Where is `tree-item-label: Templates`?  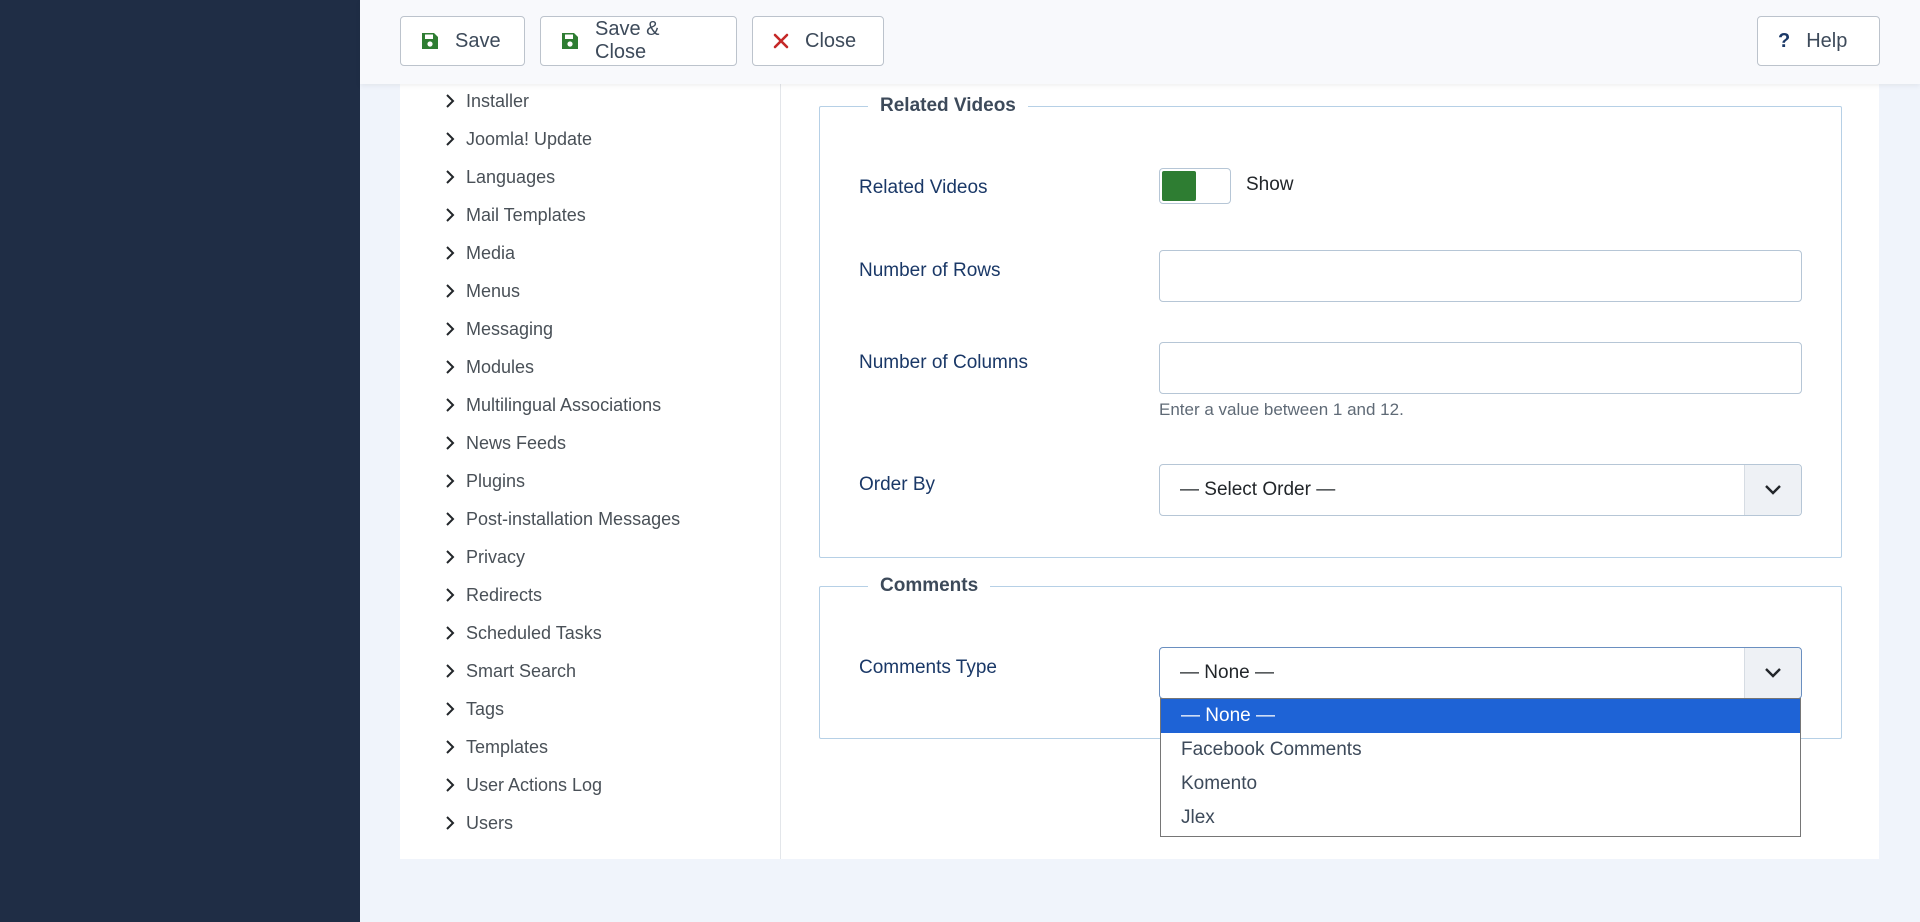 tree-item-label: Templates is located at coordinates (507, 746).